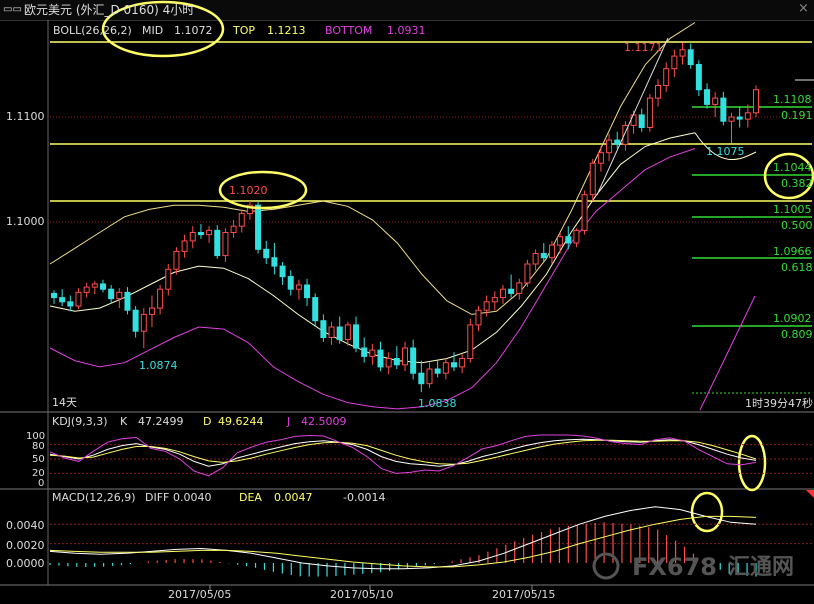  I want to click on boll-top-label: TOP, so click(244, 30).